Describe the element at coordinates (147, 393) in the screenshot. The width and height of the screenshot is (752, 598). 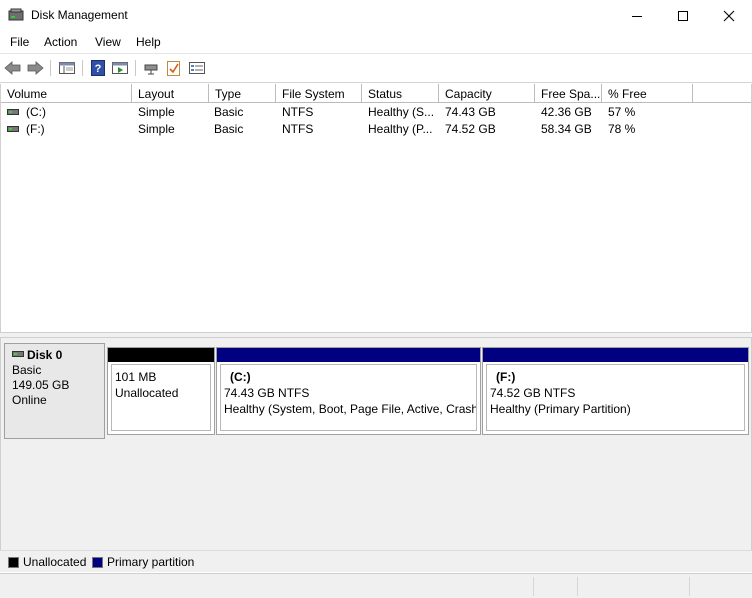
I see `partition-status: Unallocated` at that location.